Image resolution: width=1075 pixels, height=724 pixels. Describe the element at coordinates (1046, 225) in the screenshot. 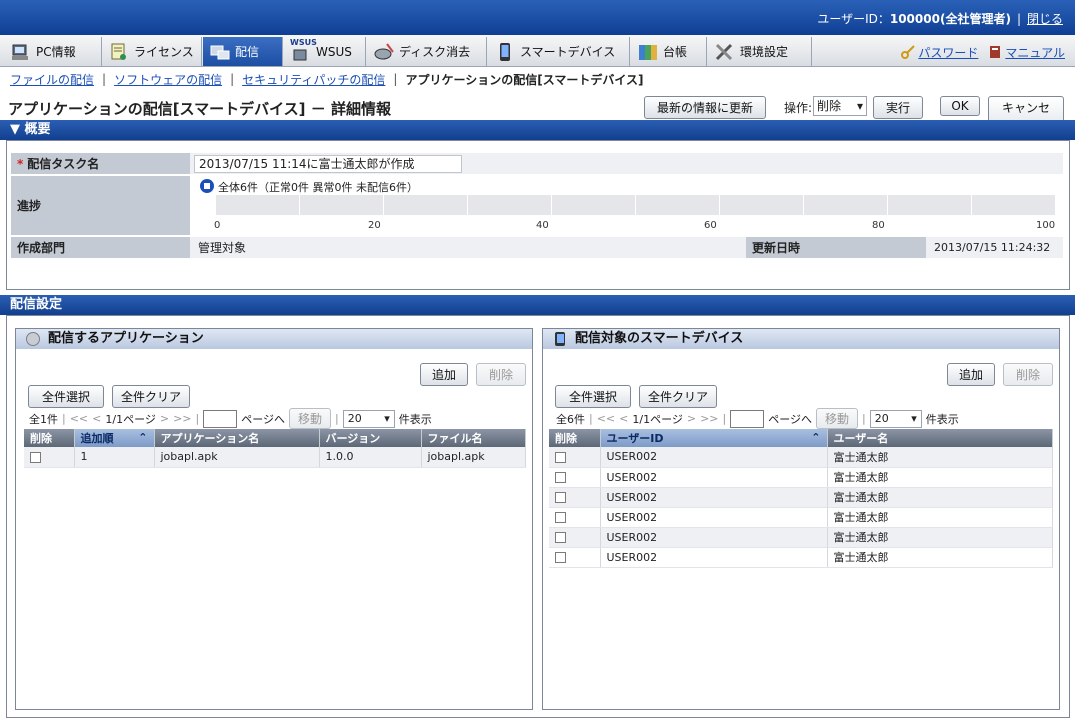

I see `progress-tick-100: 100` at that location.